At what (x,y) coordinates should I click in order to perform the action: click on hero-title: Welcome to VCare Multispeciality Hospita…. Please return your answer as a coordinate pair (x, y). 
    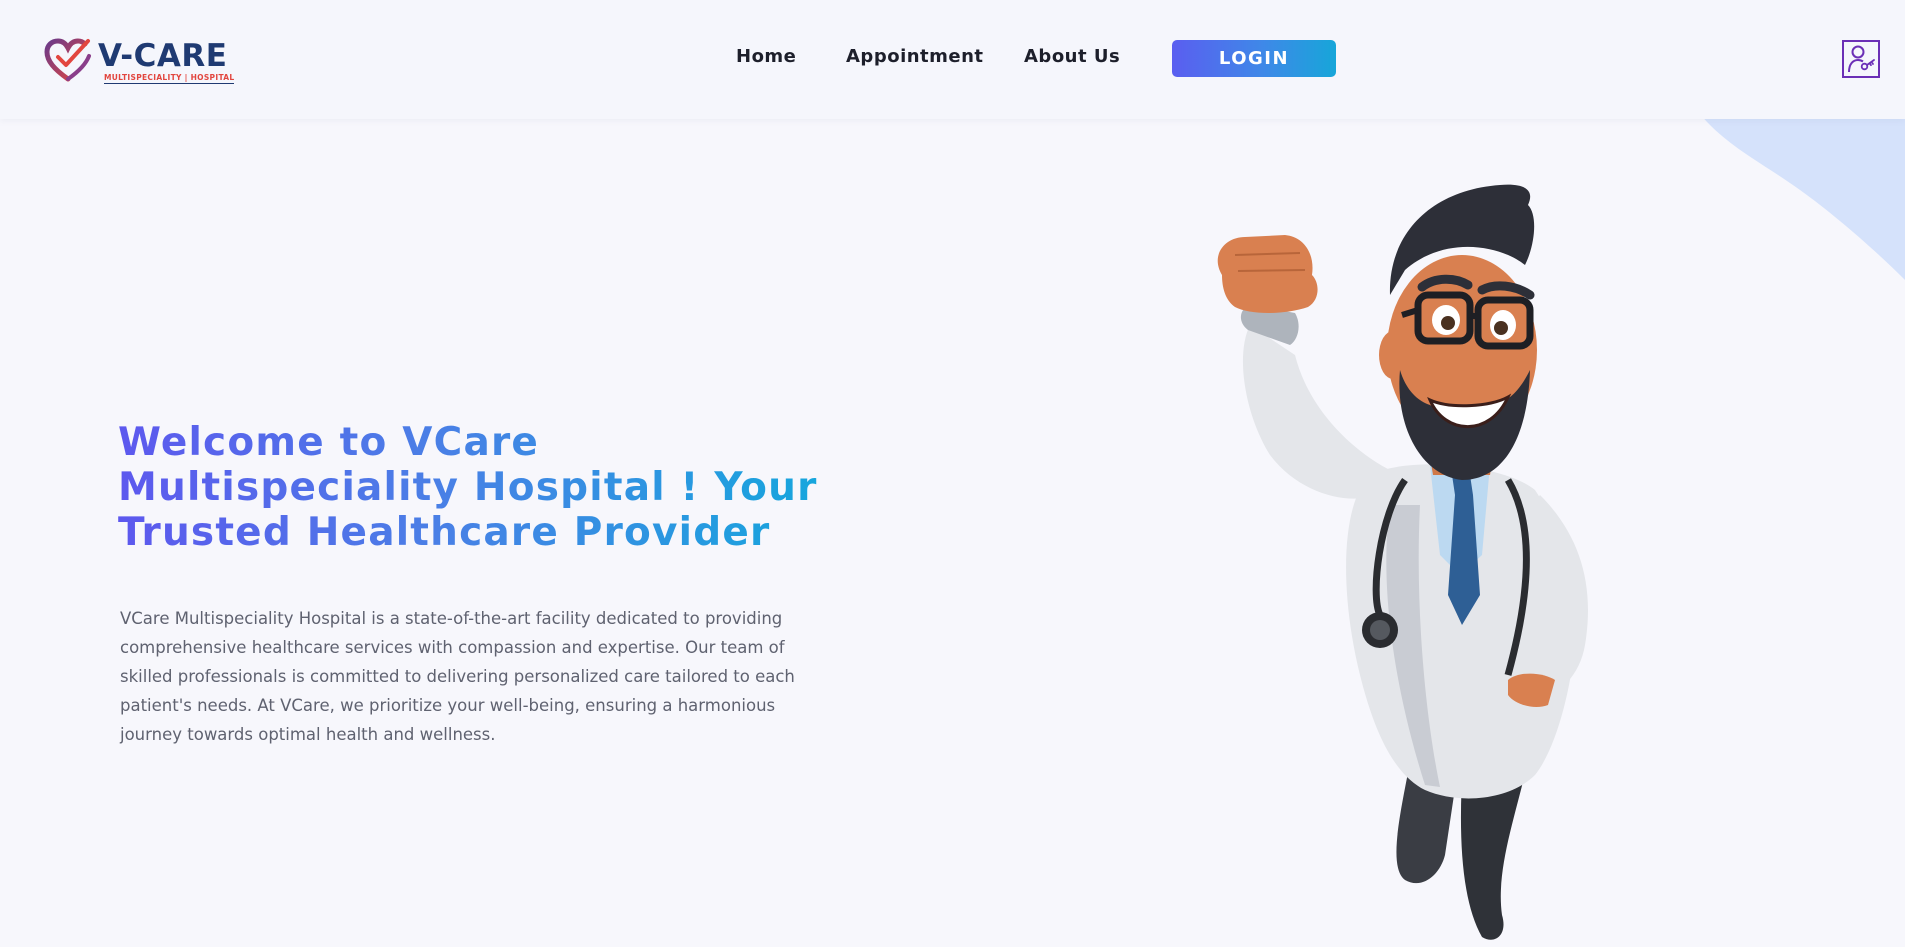
    Looking at the image, I should click on (468, 487).